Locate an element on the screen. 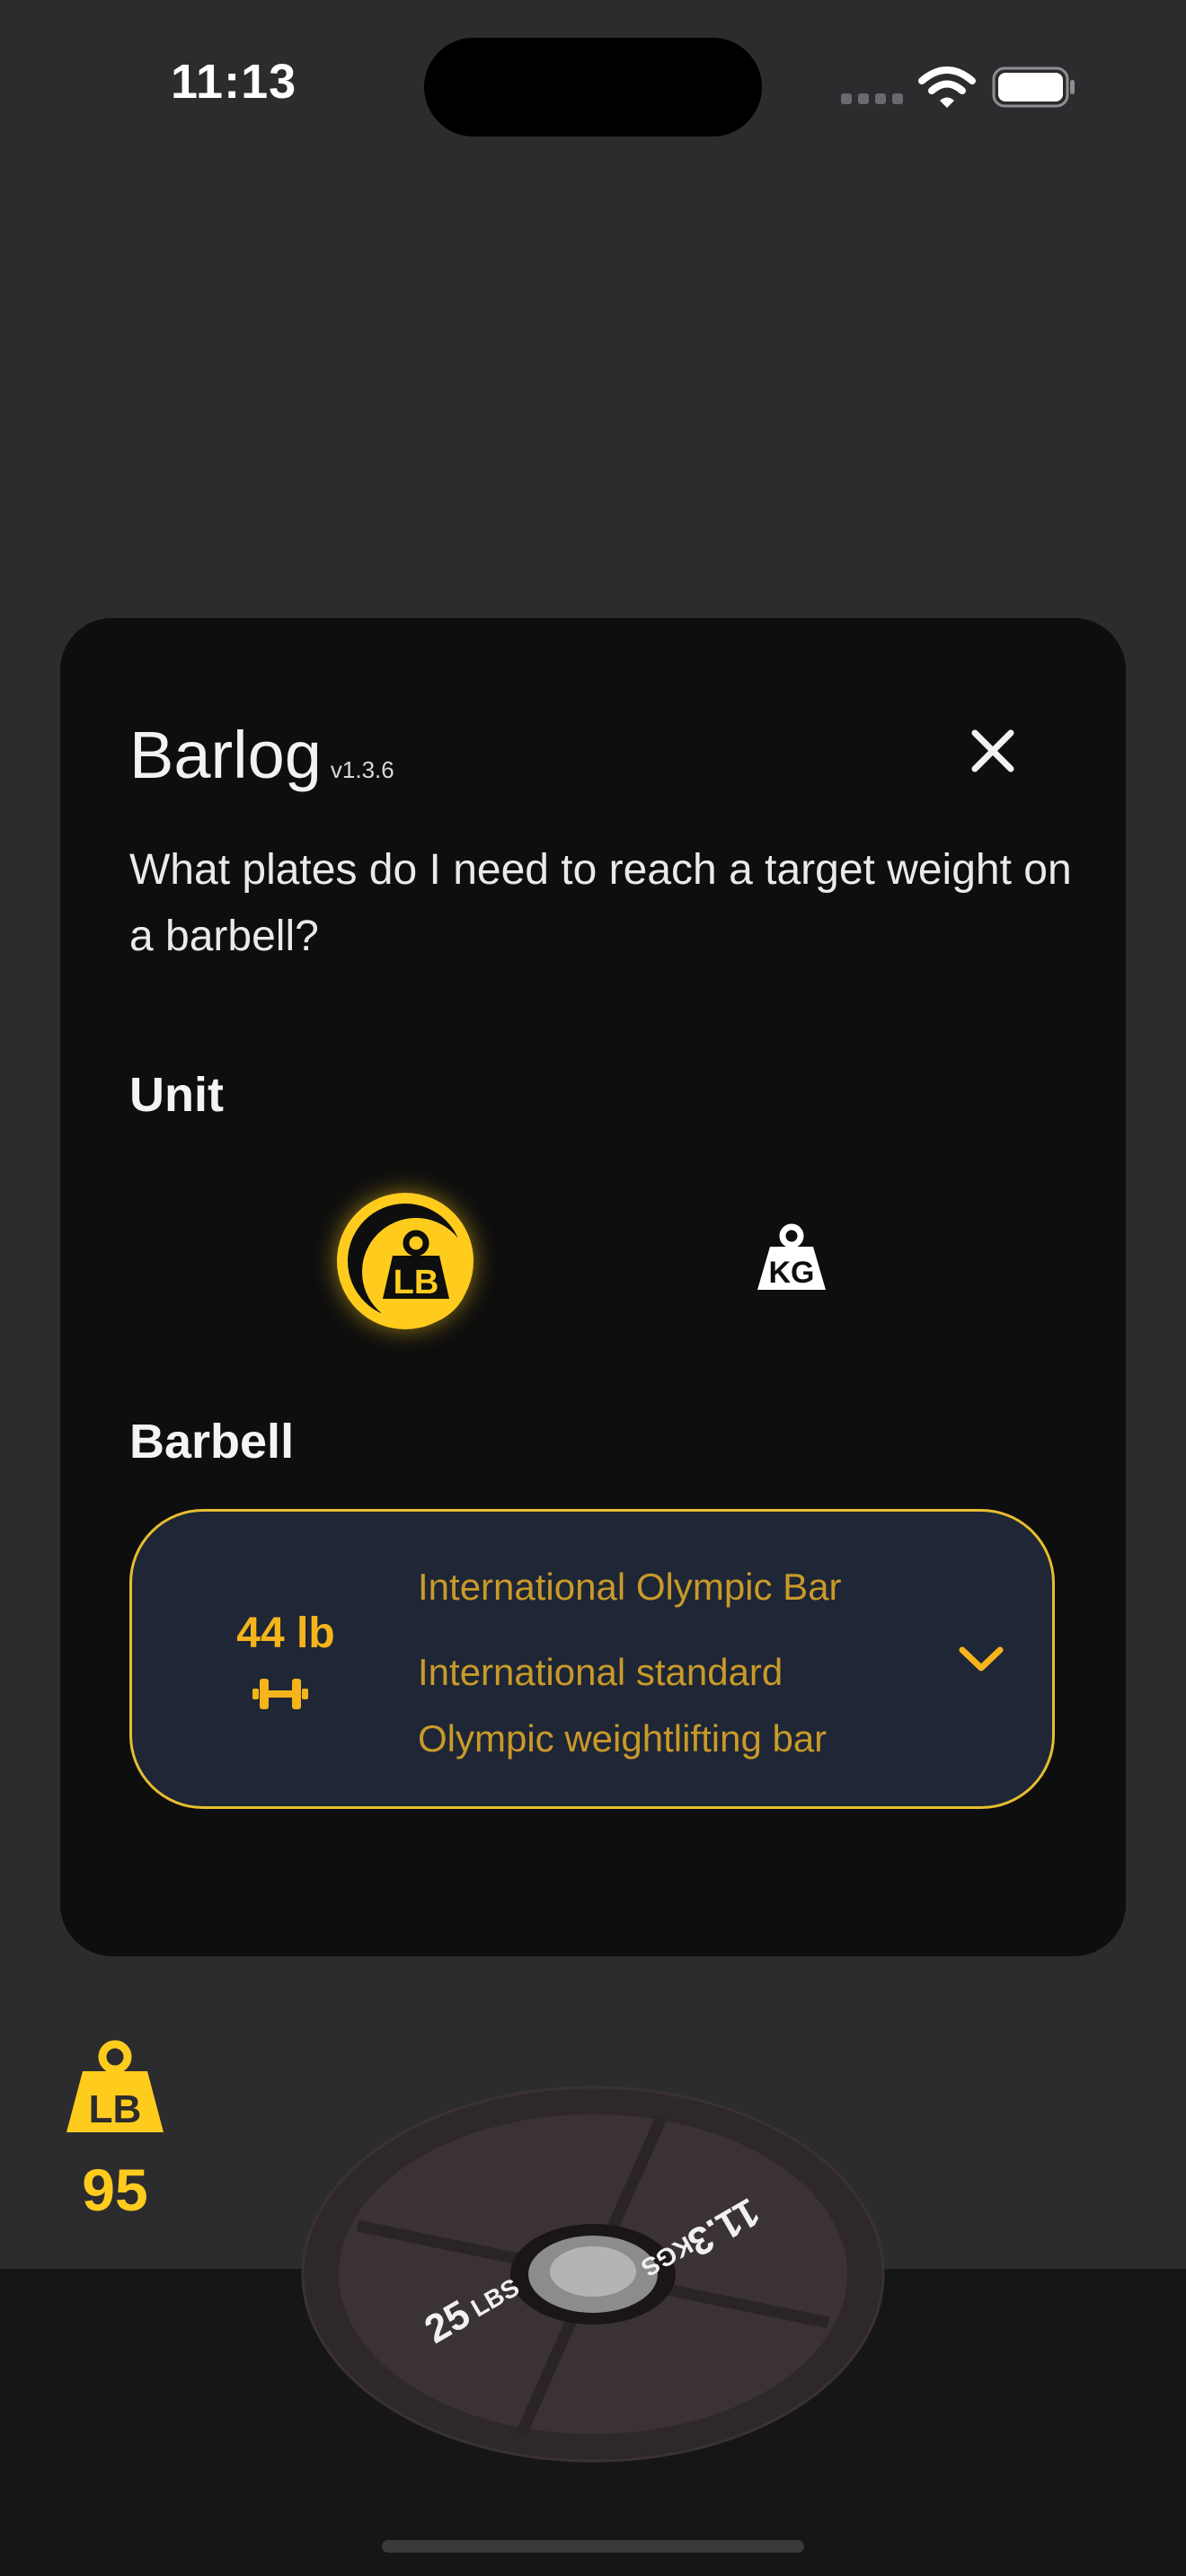 The image size is (1186, 2576). lb-weight-icon: LB is located at coordinates (416, 1272).